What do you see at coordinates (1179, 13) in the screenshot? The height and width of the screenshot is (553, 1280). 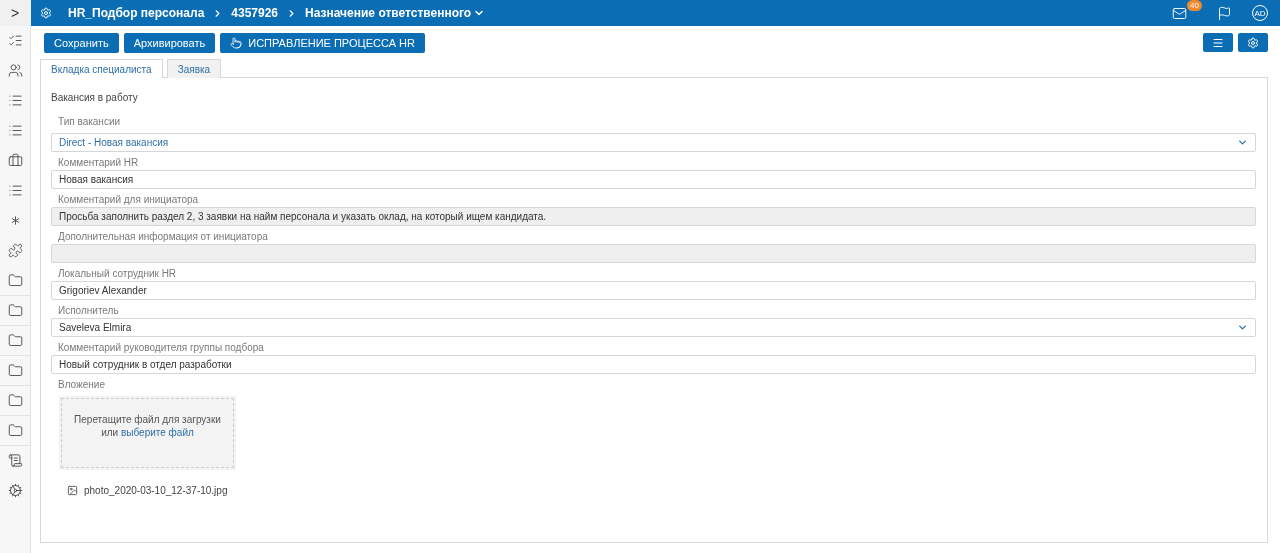 I see `mail-button` at bounding box center [1179, 13].